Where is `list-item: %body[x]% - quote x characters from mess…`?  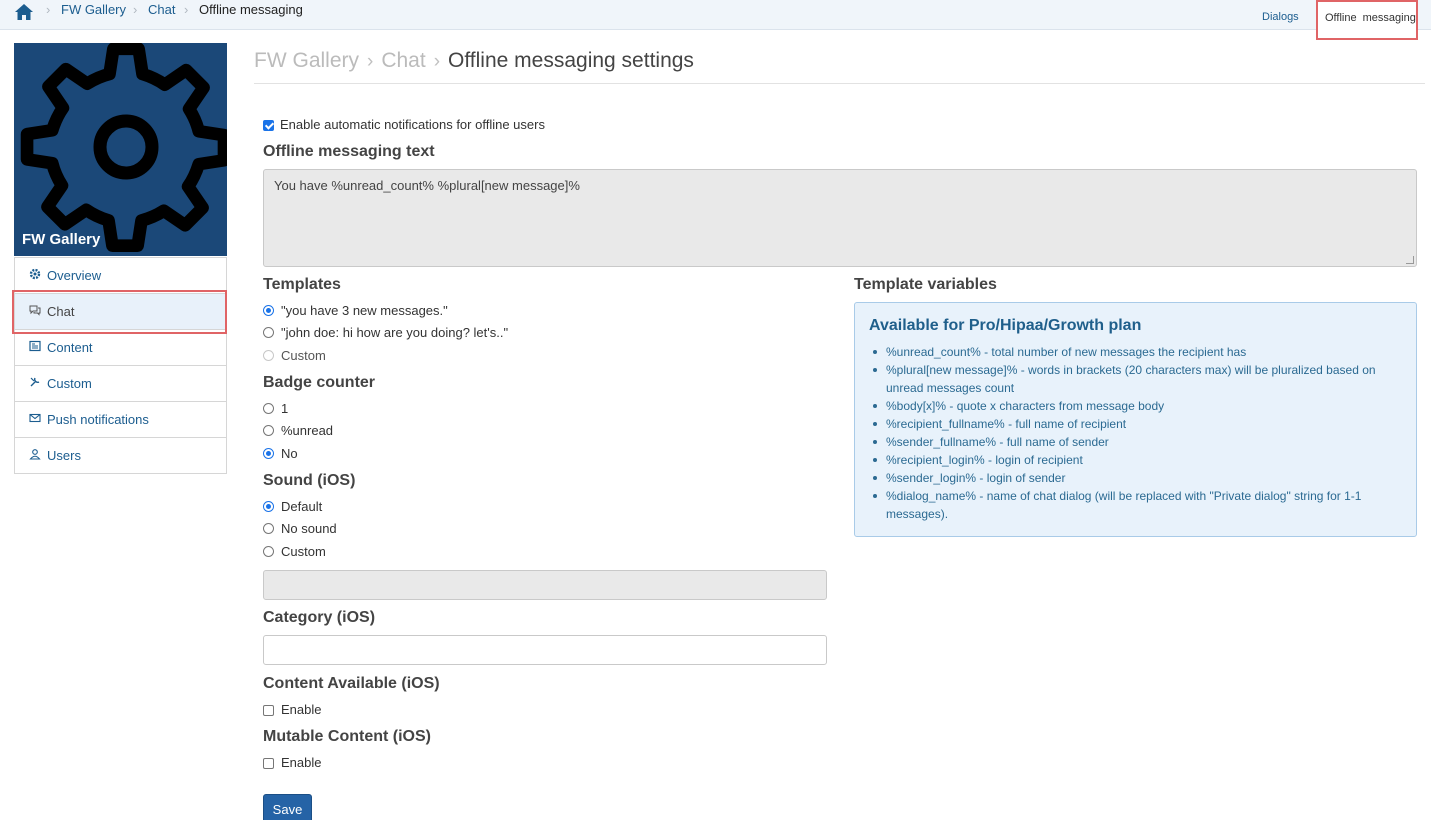 list-item: %body[x]% - quote x characters from mess… is located at coordinates (1134, 406).